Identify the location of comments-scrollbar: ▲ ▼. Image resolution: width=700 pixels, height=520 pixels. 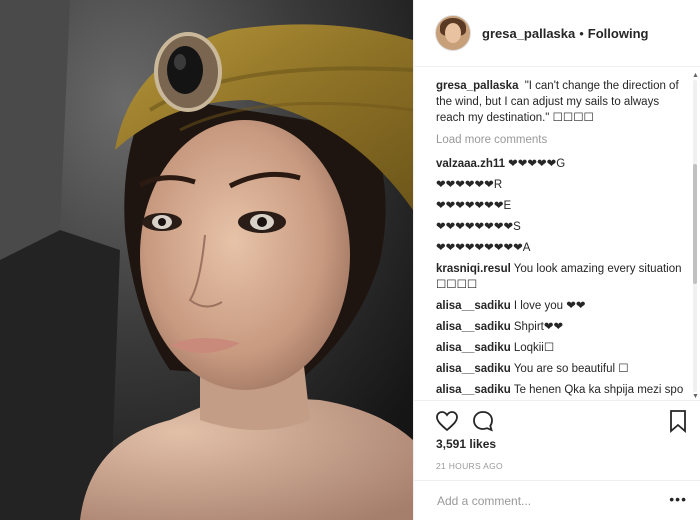
(695, 236).